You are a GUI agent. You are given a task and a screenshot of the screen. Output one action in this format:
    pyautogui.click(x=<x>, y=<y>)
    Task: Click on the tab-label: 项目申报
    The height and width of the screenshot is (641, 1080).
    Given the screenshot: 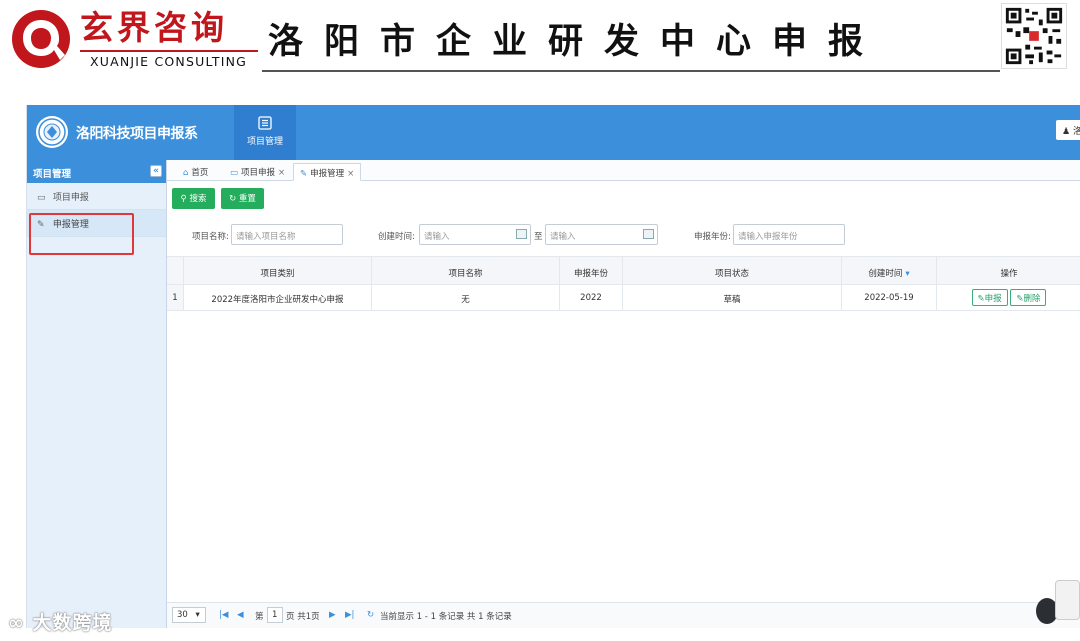 What is the action you would take?
    pyautogui.click(x=258, y=173)
    